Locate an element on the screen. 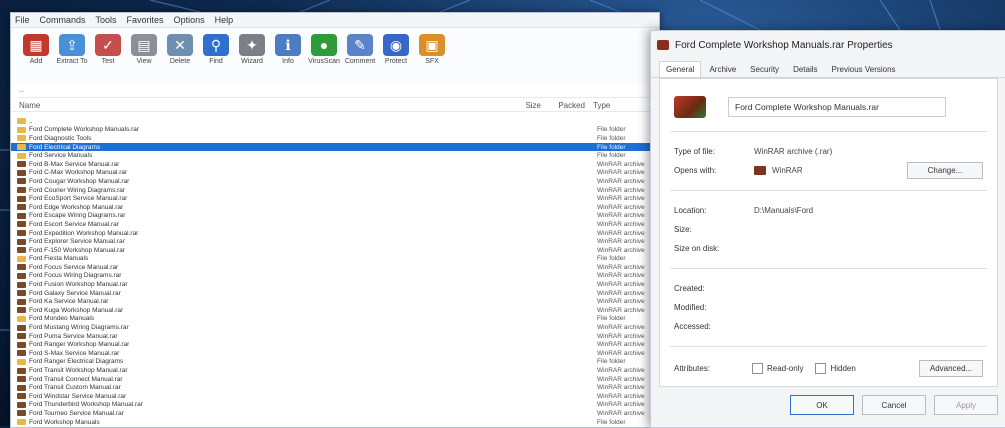  toolbar-button-test: ✓ Test is located at coordinates (108, 49).